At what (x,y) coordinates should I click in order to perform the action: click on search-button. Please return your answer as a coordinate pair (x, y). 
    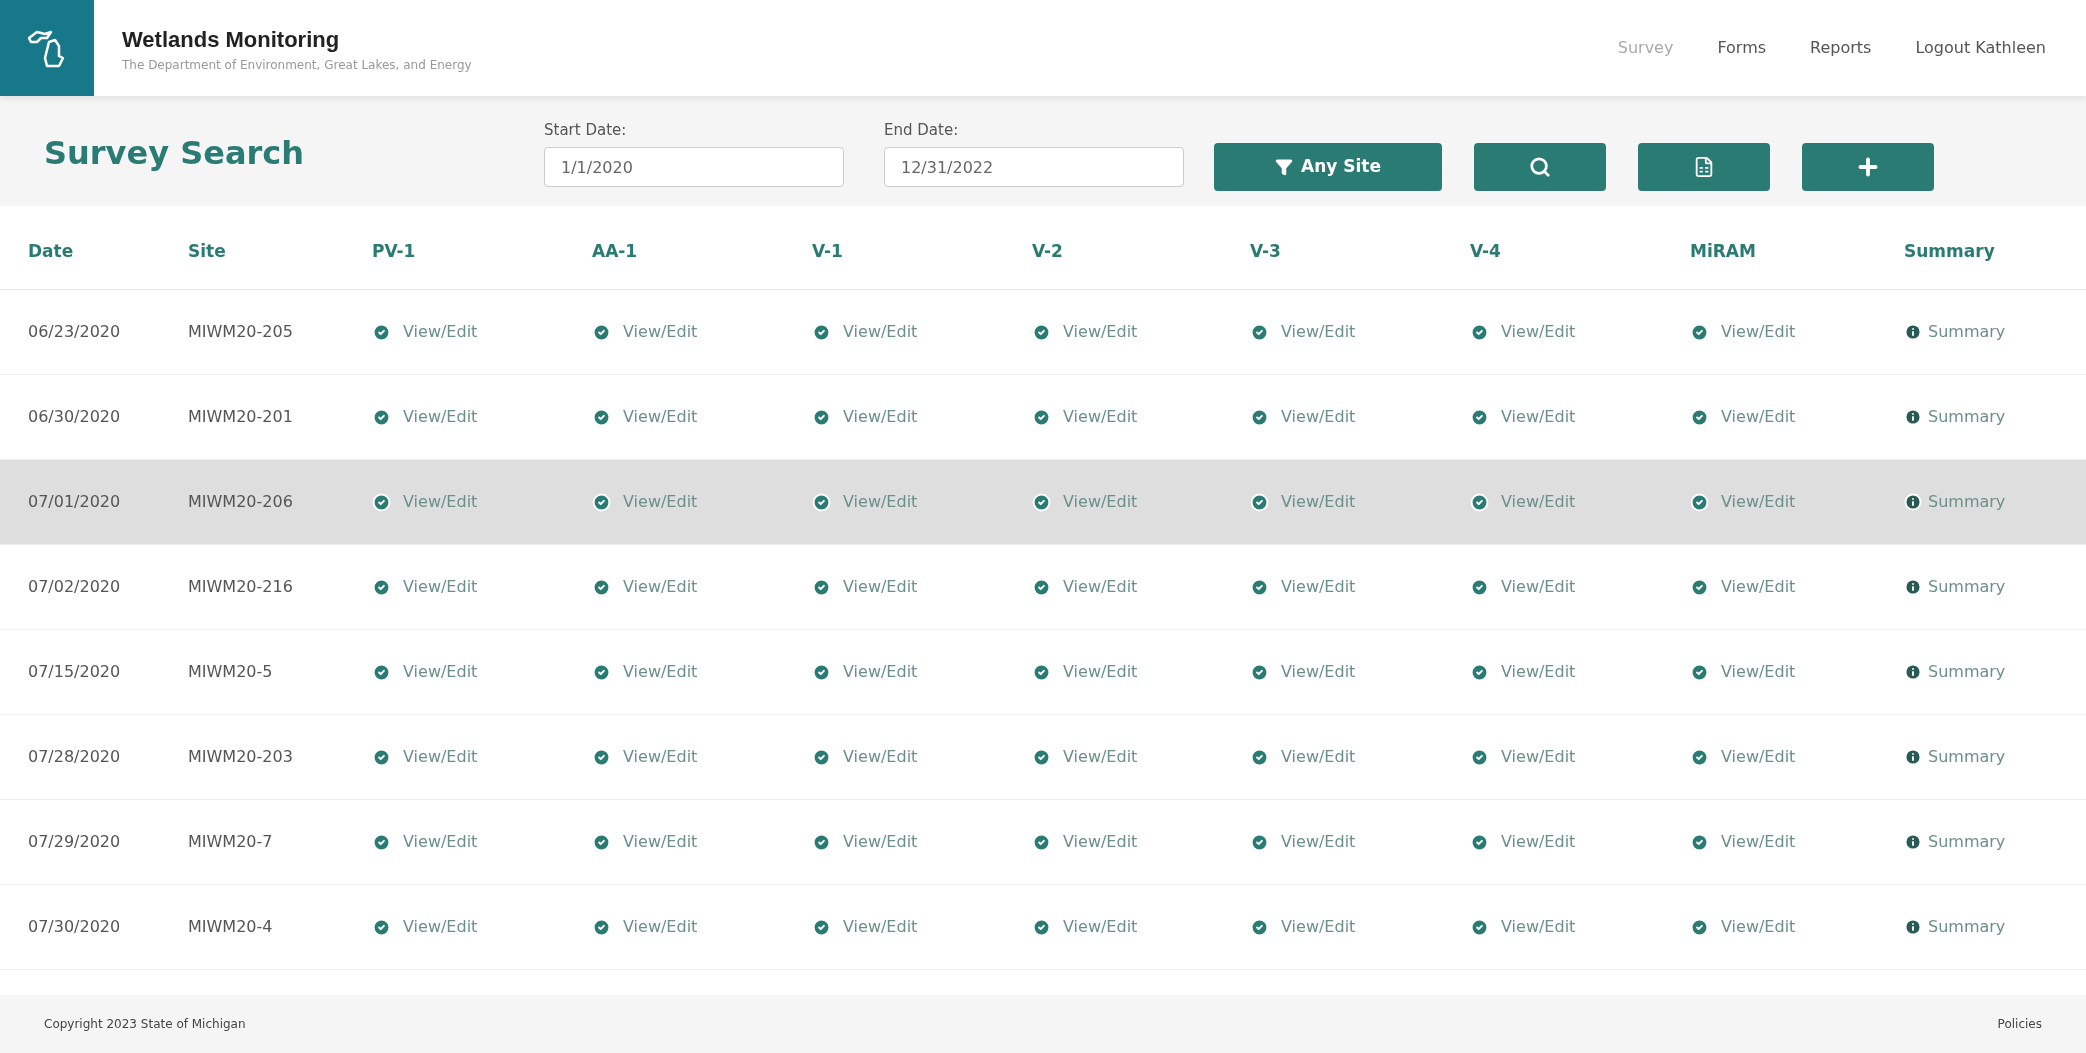
    Looking at the image, I should click on (1540, 167).